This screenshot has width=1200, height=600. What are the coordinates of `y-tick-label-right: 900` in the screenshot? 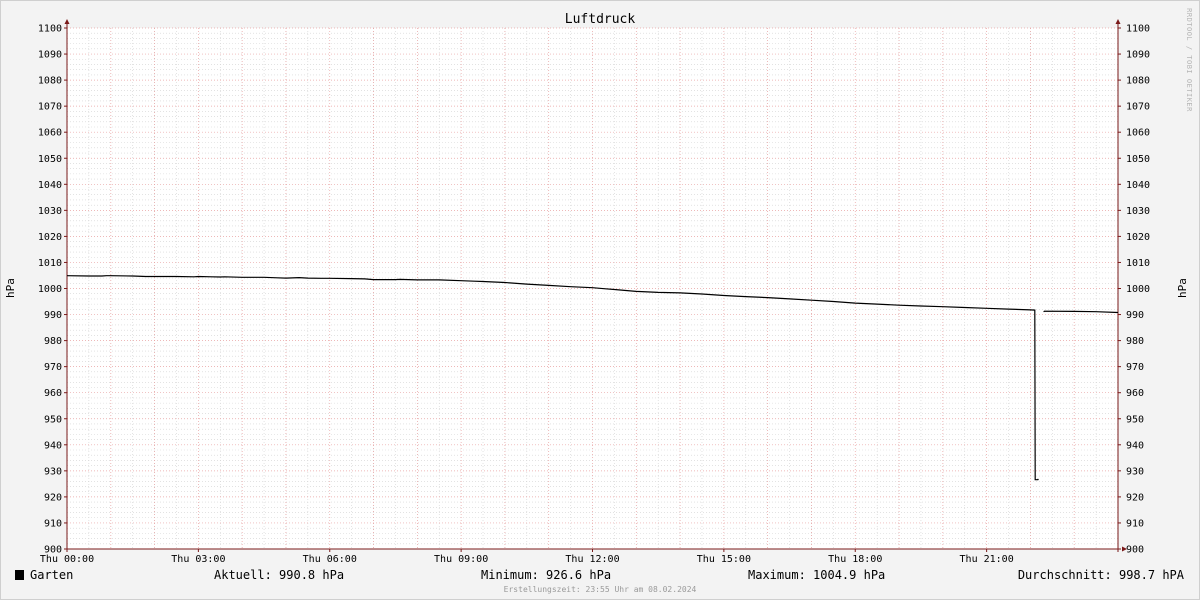 It's located at (1135, 550).